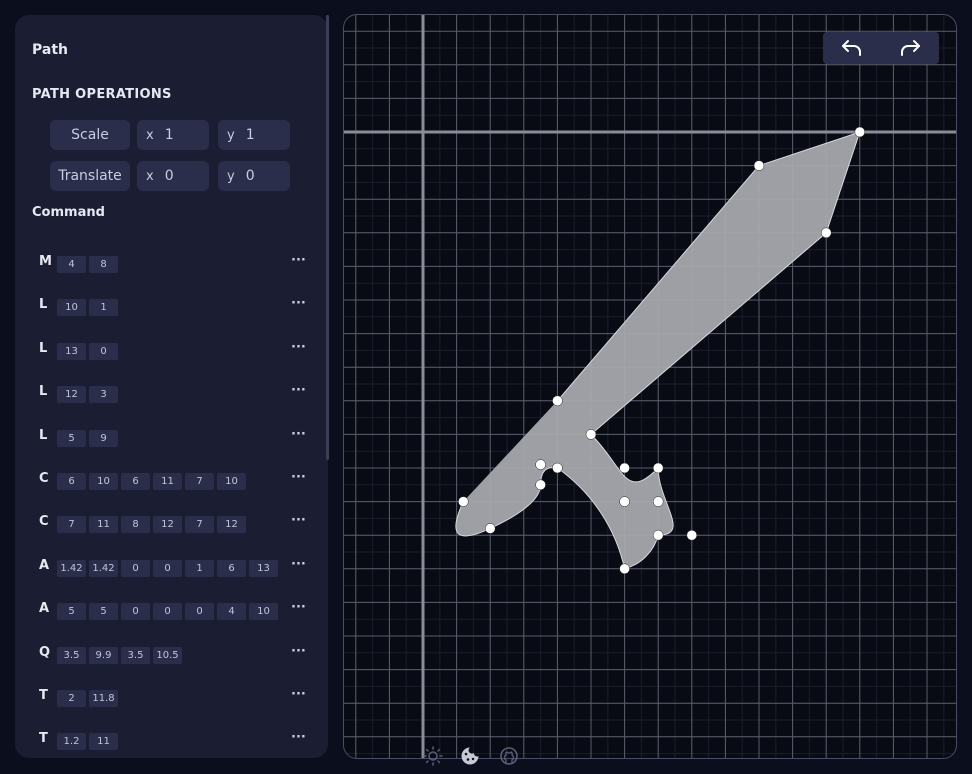 This screenshot has width=972, height=774. What do you see at coordinates (103, 395) in the screenshot?
I see `command-value-field: 3` at bounding box center [103, 395].